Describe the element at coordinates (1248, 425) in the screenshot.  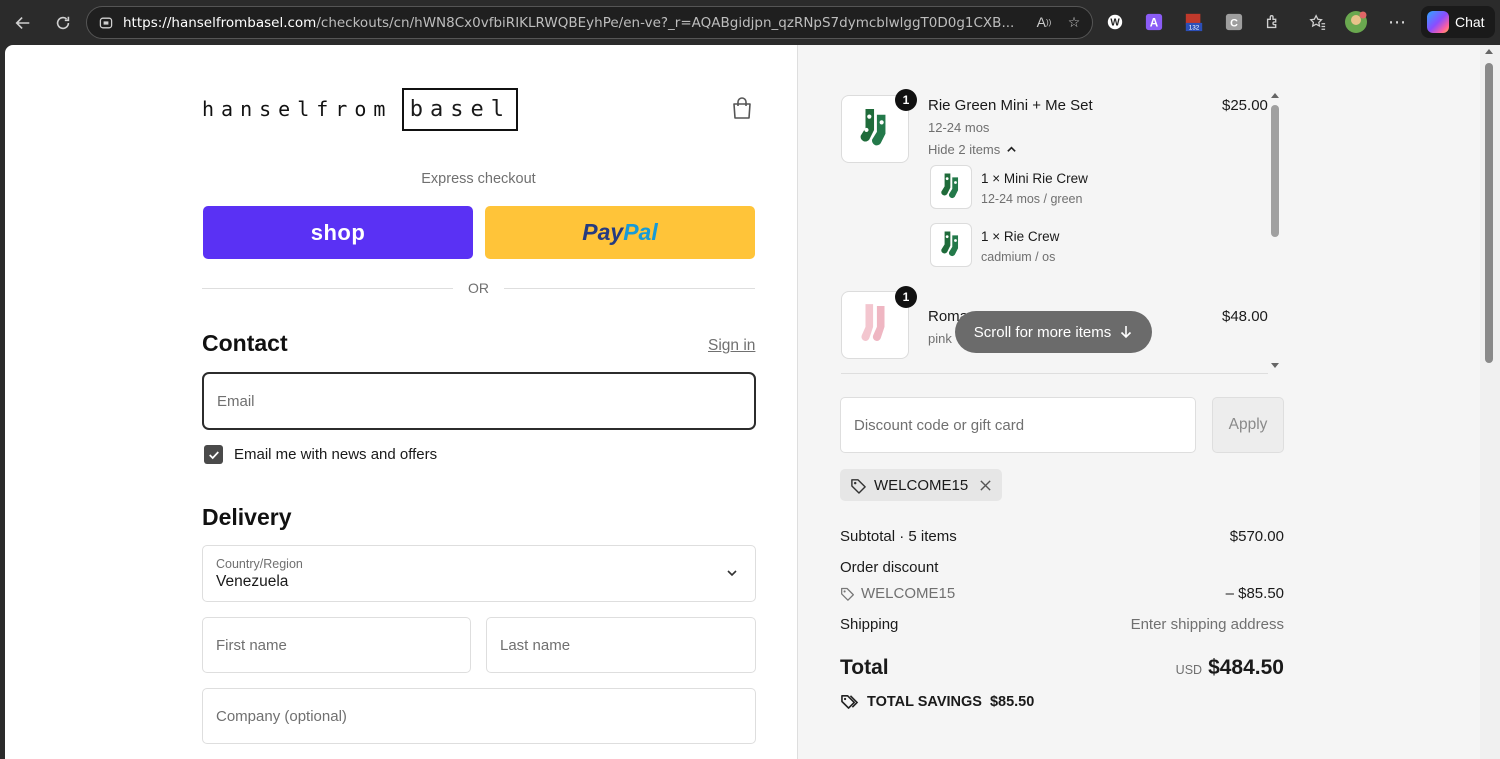
I see `apply-discount-button: Apply` at that location.